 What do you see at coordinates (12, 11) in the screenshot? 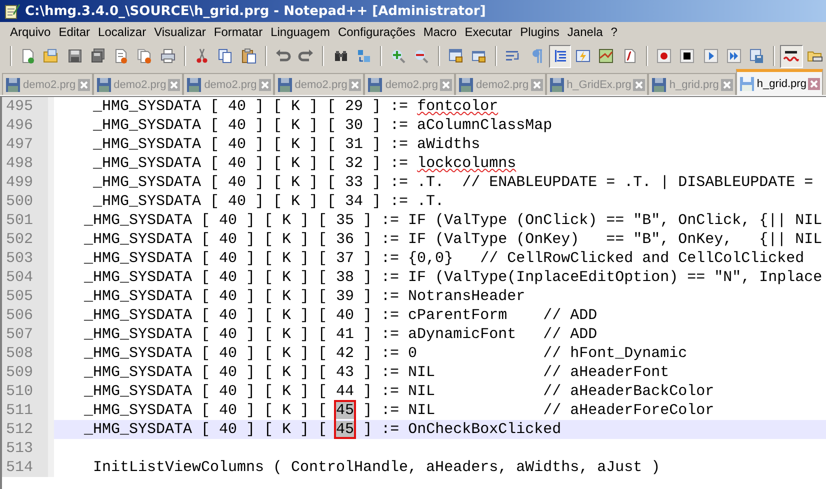
I see `notepad-icon` at bounding box center [12, 11].